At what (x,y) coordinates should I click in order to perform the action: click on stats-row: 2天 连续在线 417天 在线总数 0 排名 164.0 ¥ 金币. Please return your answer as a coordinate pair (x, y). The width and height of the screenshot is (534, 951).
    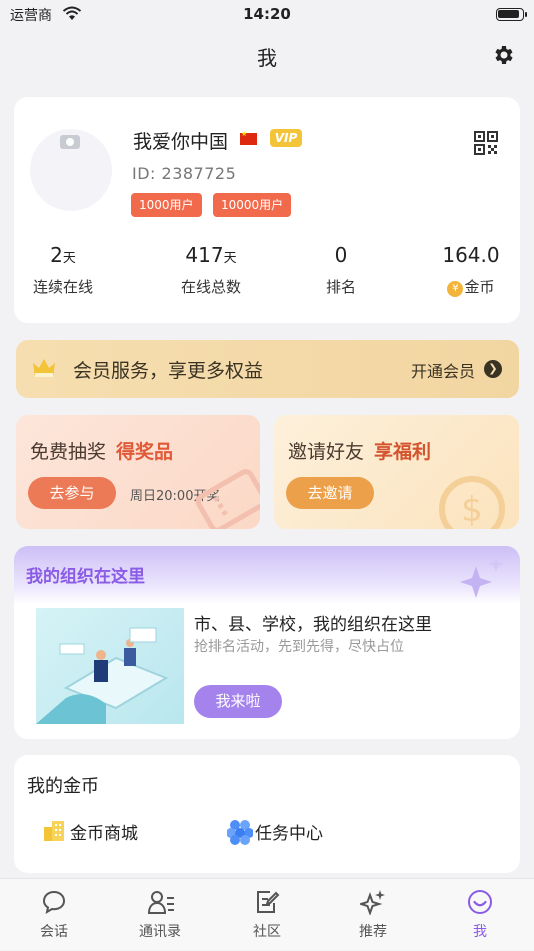
    Looking at the image, I should click on (267, 273).